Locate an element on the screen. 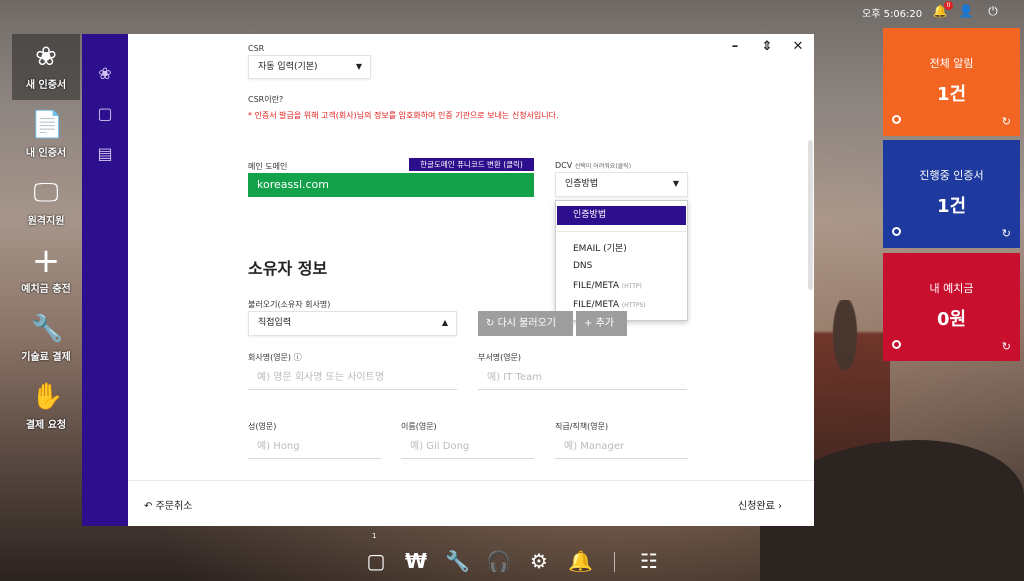  tile-value: 0원 is located at coordinates (951, 319).